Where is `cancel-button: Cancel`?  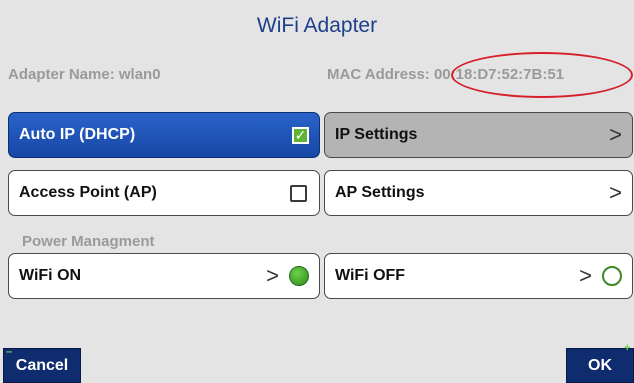
cancel-button: Cancel is located at coordinates (42, 365).